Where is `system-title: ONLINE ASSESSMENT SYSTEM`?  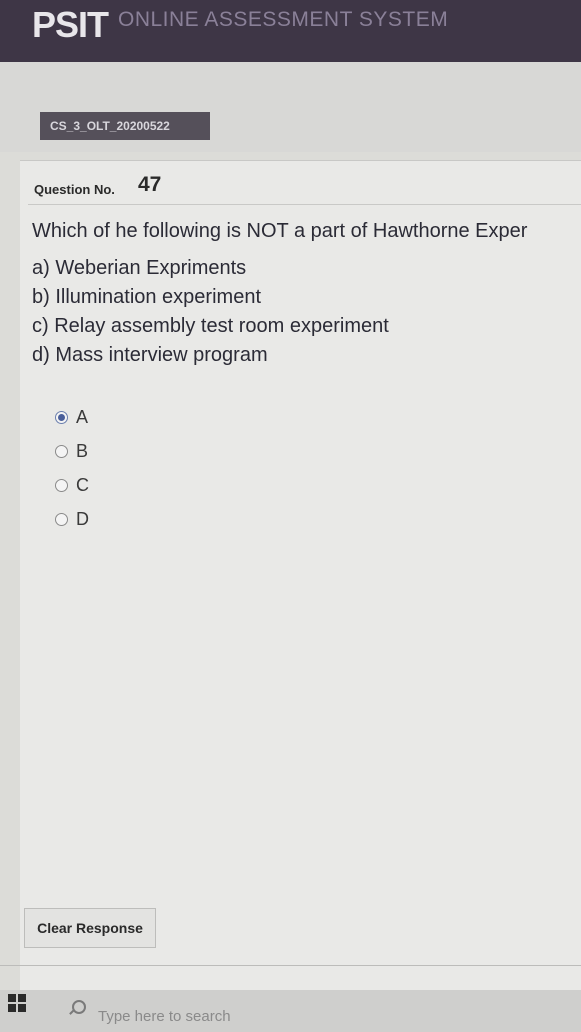
system-title: ONLINE ASSESSMENT SYSTEM is located at coordinates (283, 19).